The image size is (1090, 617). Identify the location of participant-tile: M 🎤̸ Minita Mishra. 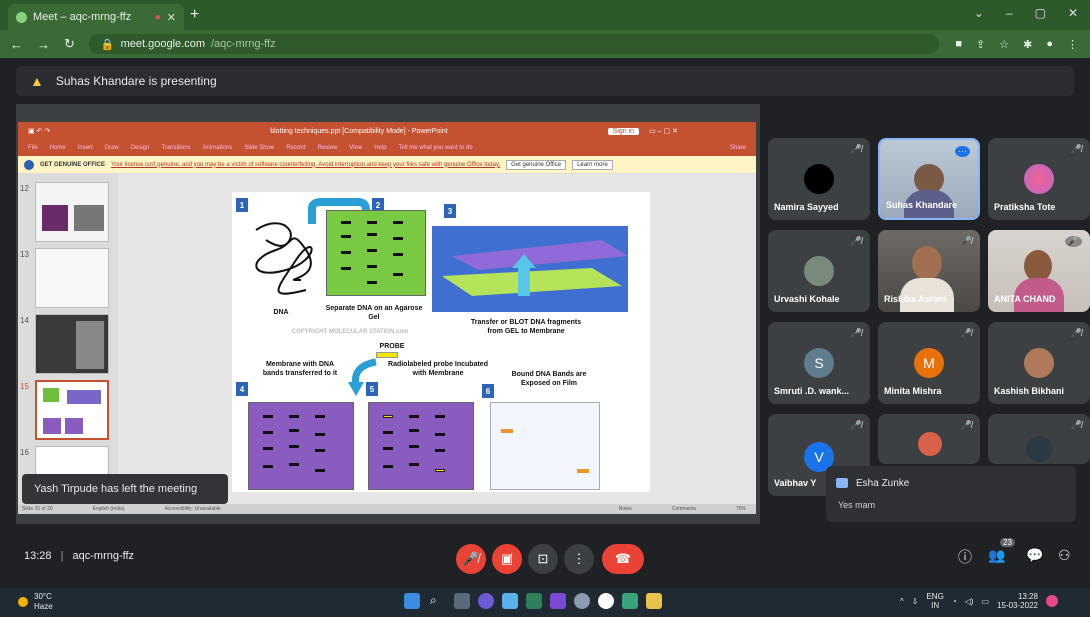
(929, 363).